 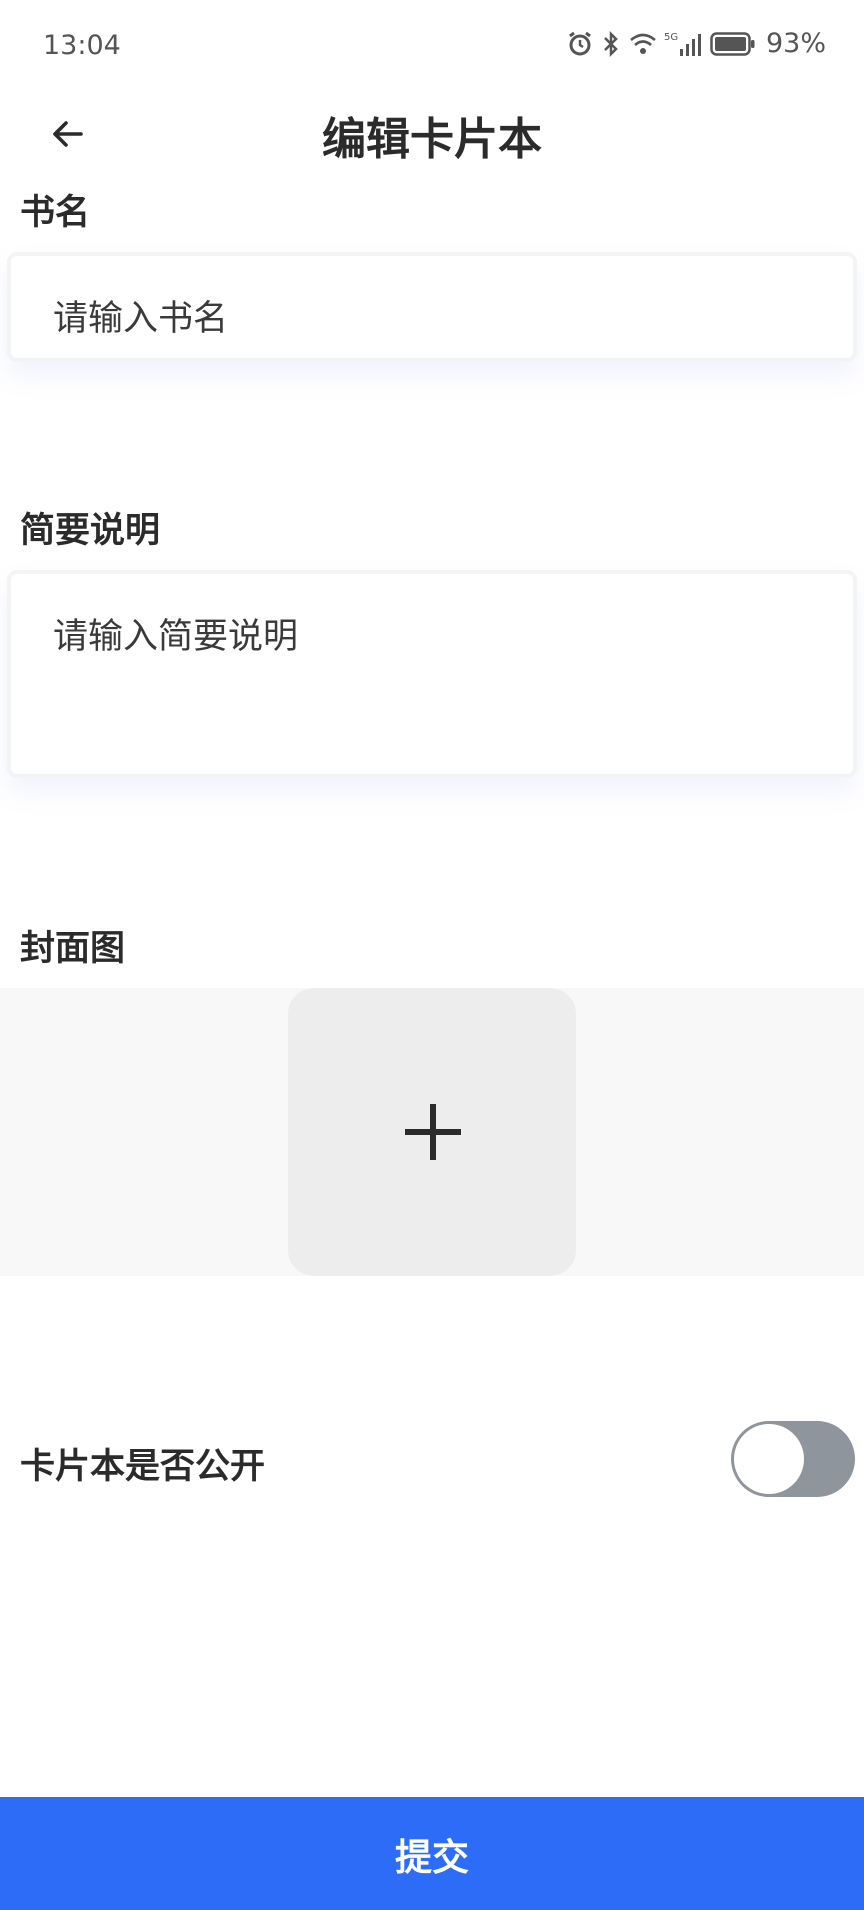 What do you see at coordinates (432, 1132) in the screenshot?
I see `upload-cover-button` at bounding box center [432, 1132].